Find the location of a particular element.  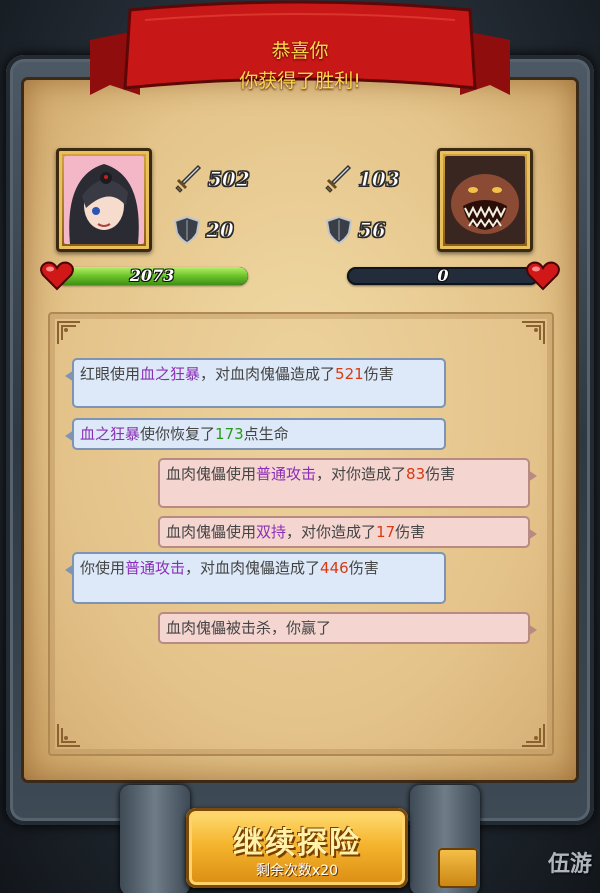

battle-log-message: 红眼使用血之狂暴，对血肉傀儡造成了521伤害 is located at coordinates (255, 383).